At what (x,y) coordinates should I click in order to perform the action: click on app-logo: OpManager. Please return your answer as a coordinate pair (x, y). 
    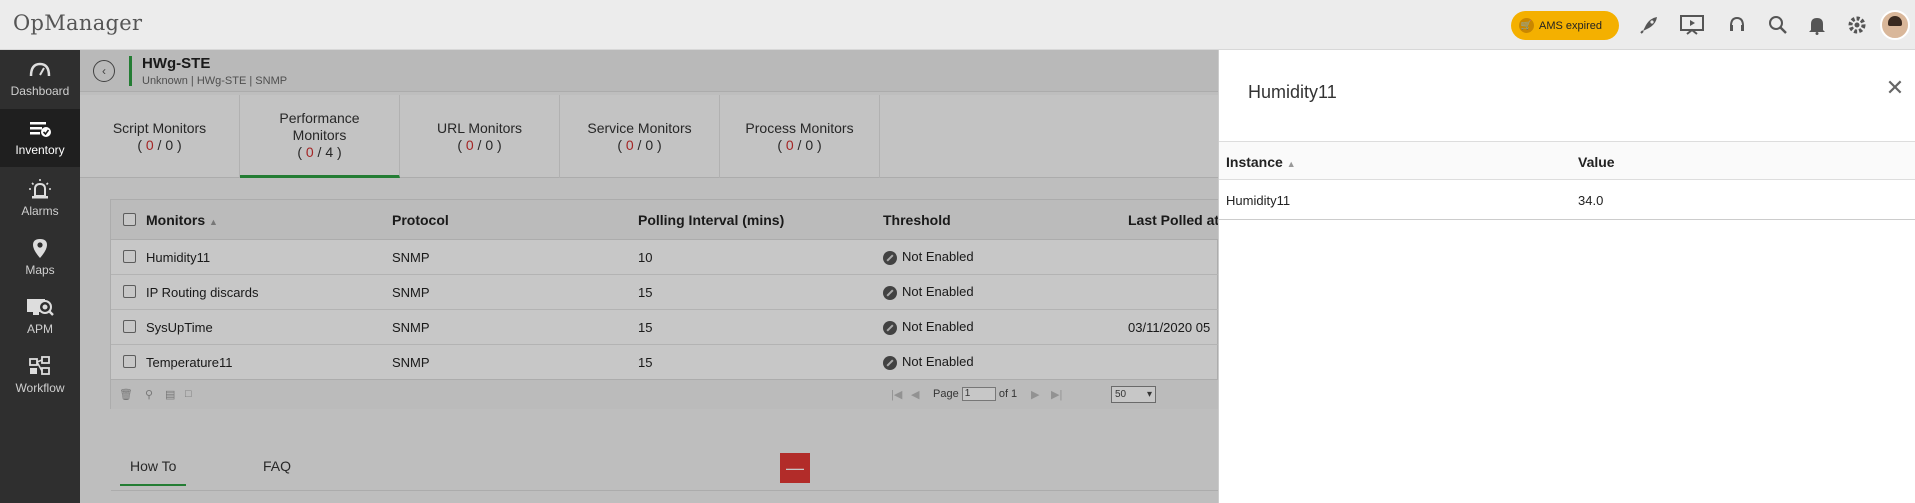
    Looking at the image, I should click on (78, 23).